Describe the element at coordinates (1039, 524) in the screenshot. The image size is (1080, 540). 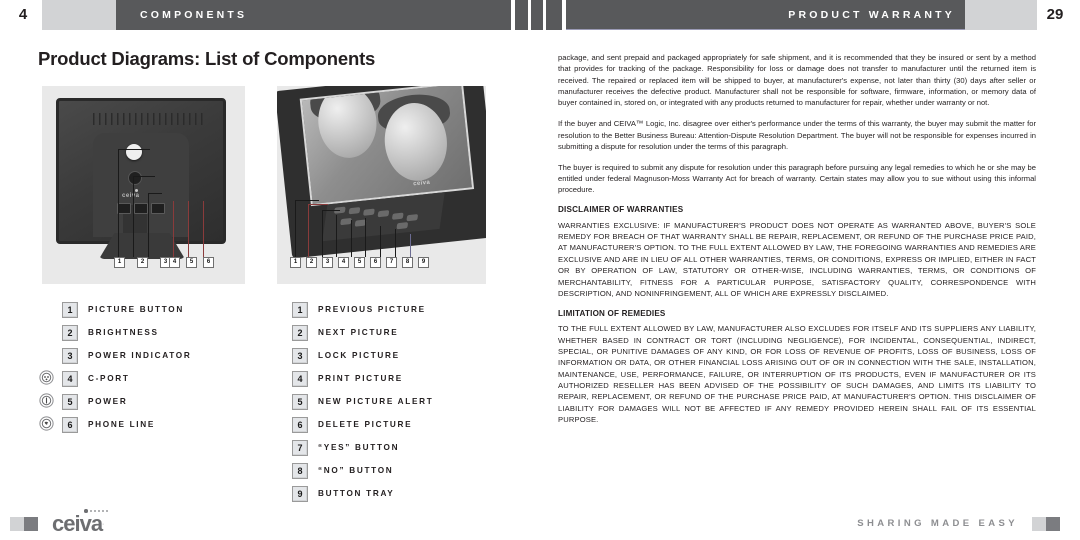
I see `footer-square-light-right` at that location.